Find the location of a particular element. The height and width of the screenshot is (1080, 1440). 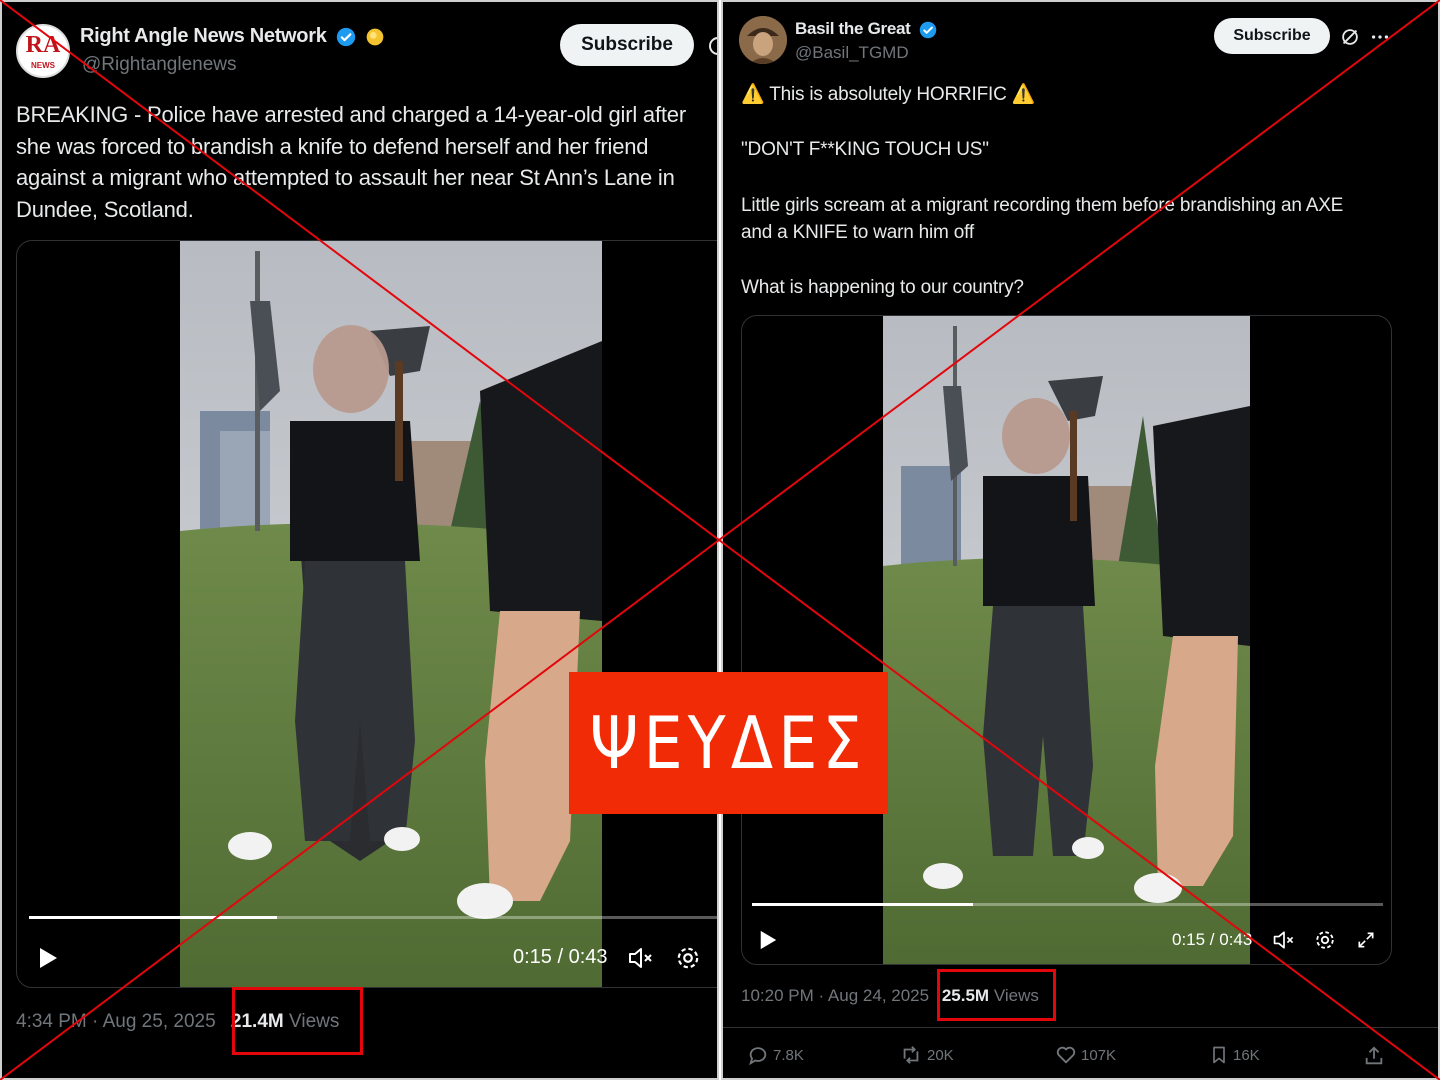

tweet-text-line-2: "DON'T F**KING TOUCH US" is located at coordinates (865, 149).